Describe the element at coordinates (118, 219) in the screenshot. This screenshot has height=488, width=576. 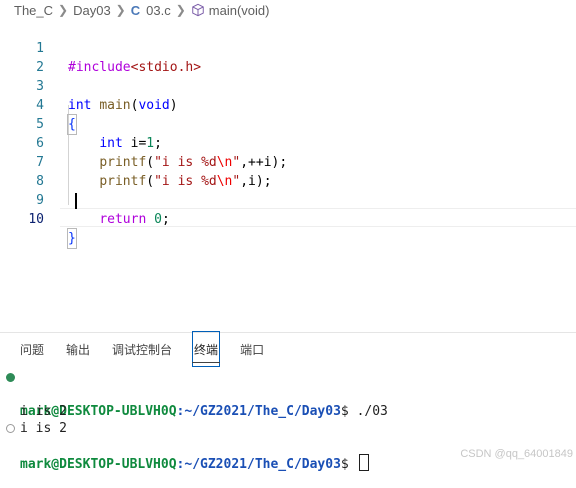
I see `code-text: return 0;` at that location.